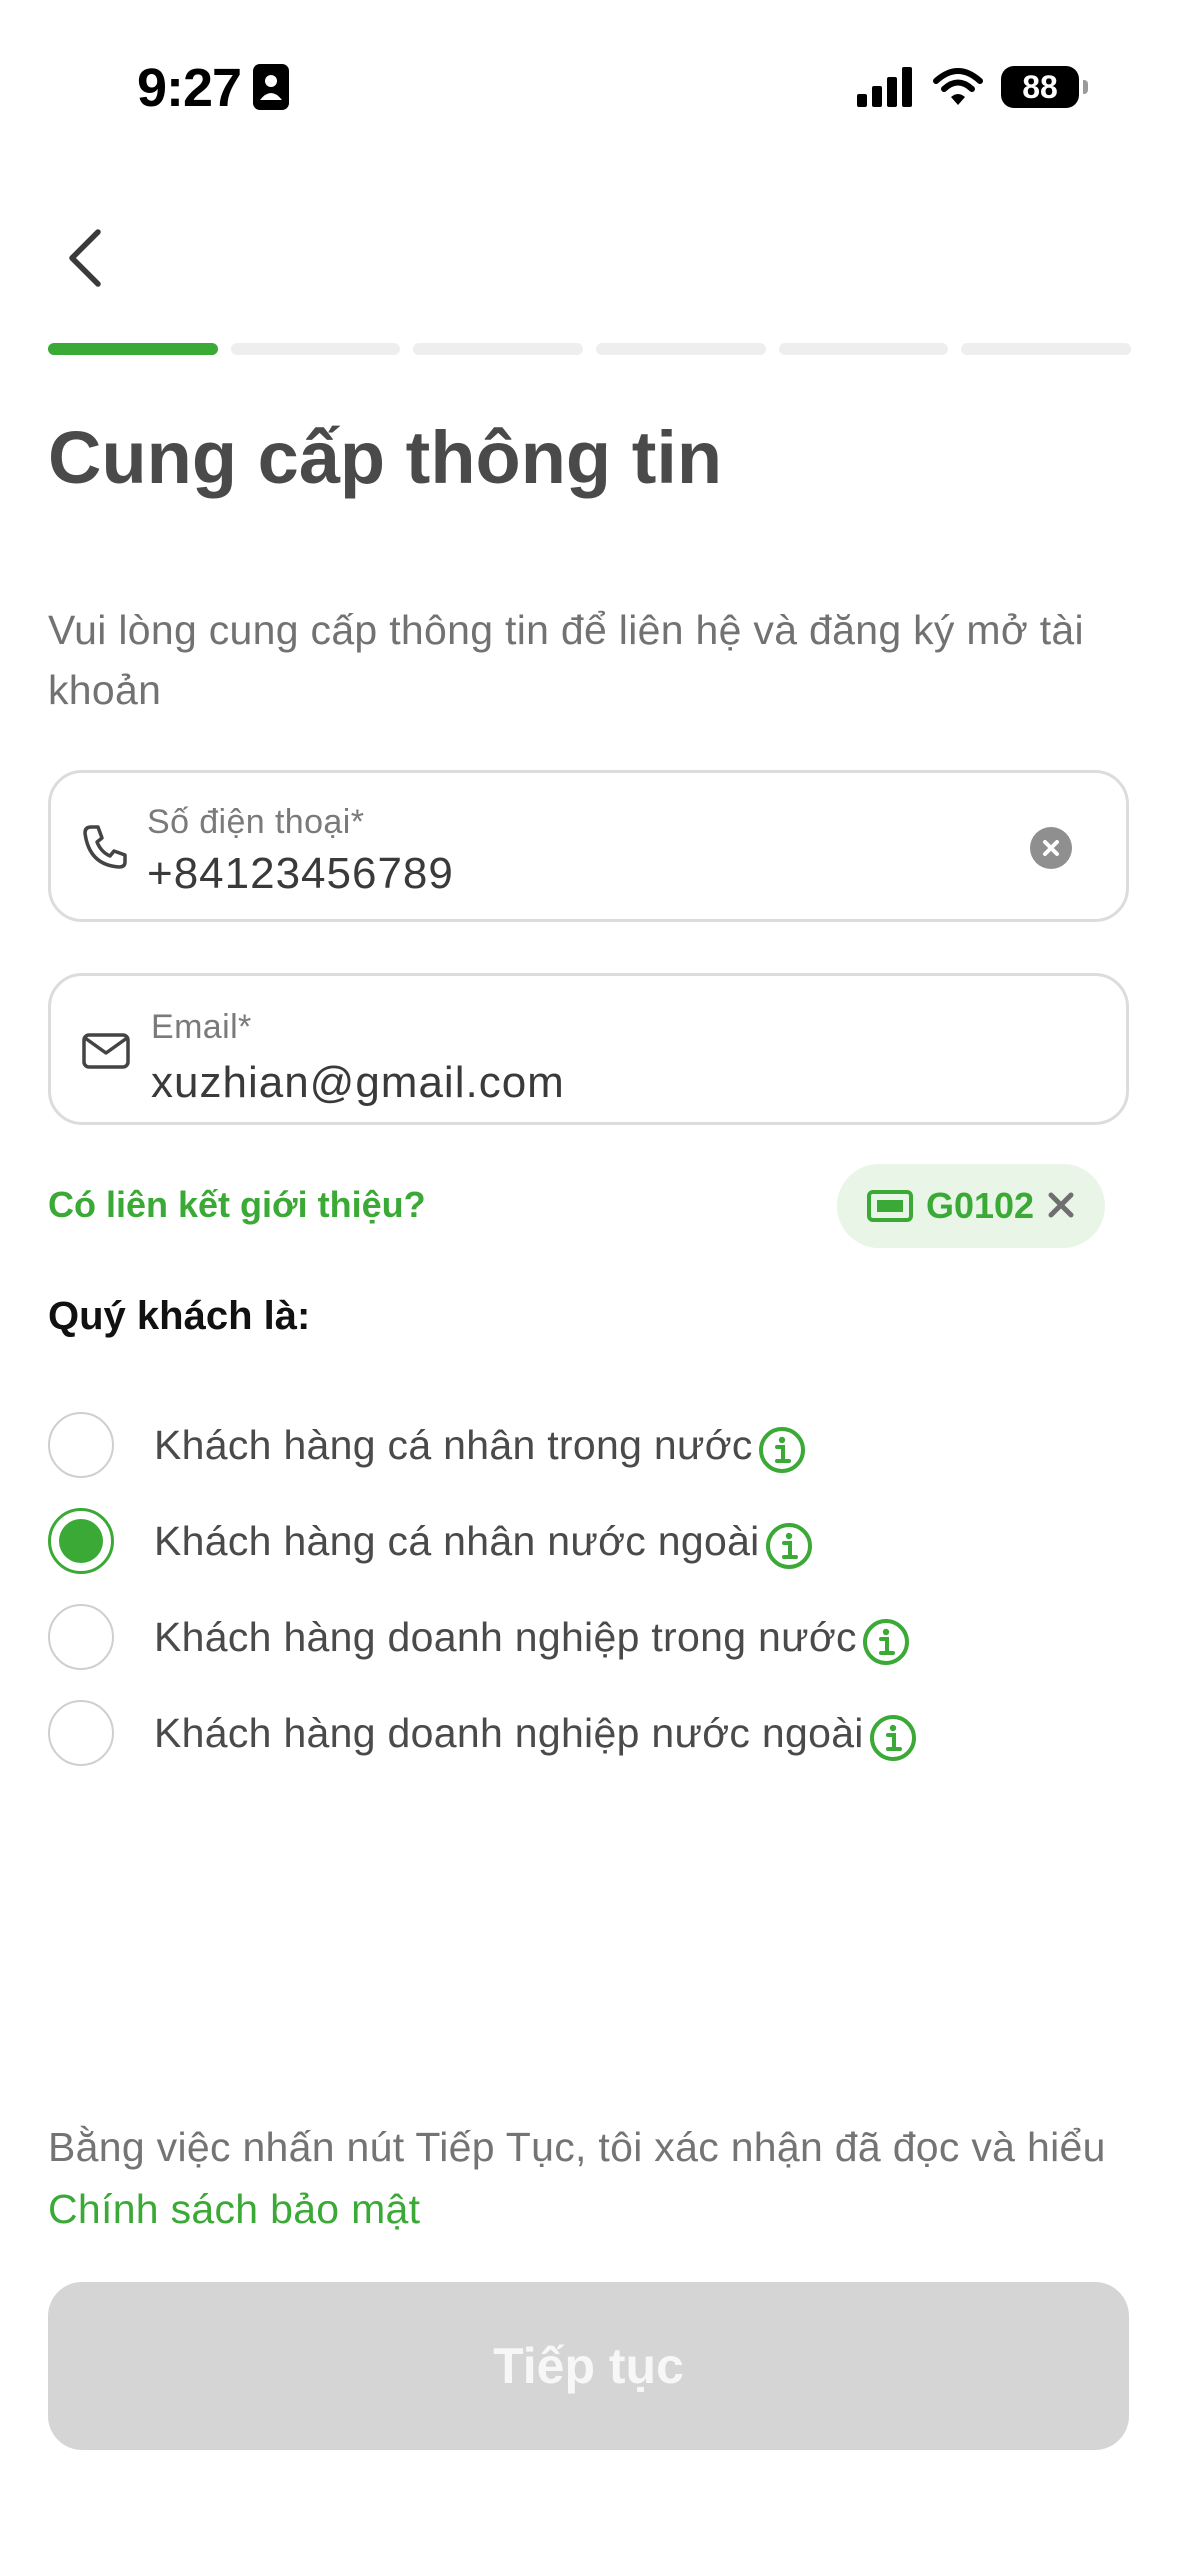 This screenshot has height=2556, width=1179. I want to click on referral-link: Có liên kết giới thiệu?, so click(237, 1205).